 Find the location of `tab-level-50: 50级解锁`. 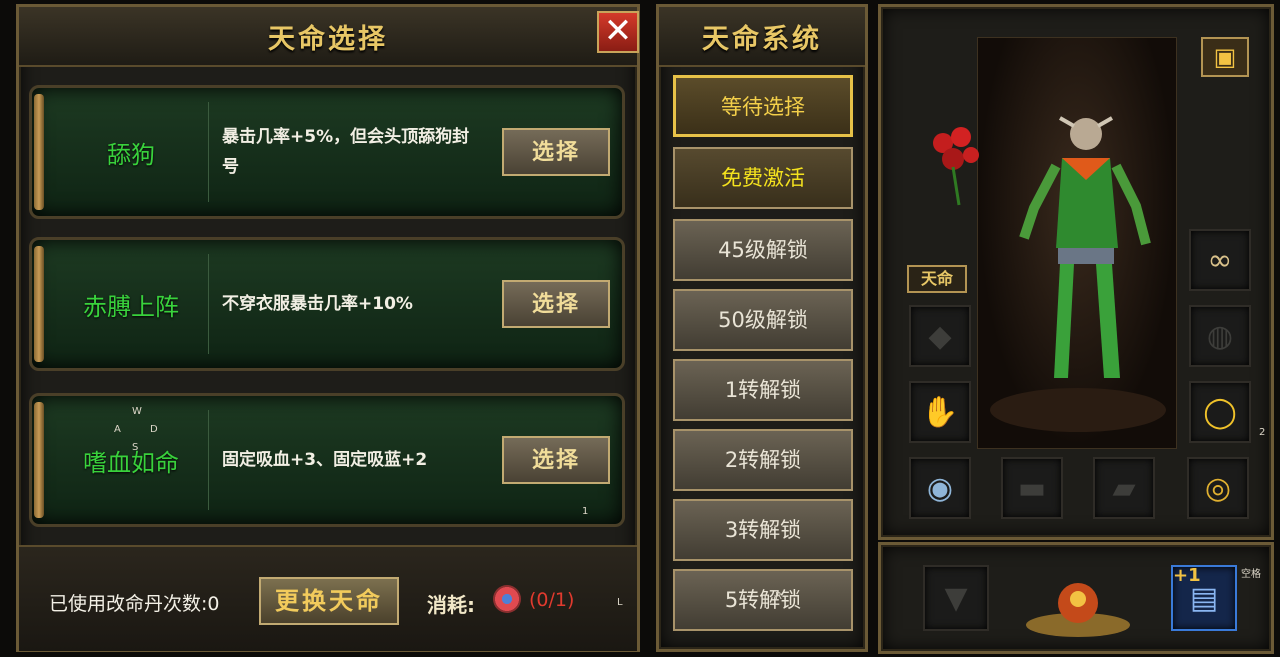

tab-level-50: 50级解锁 is located at coordinates (763, 320).